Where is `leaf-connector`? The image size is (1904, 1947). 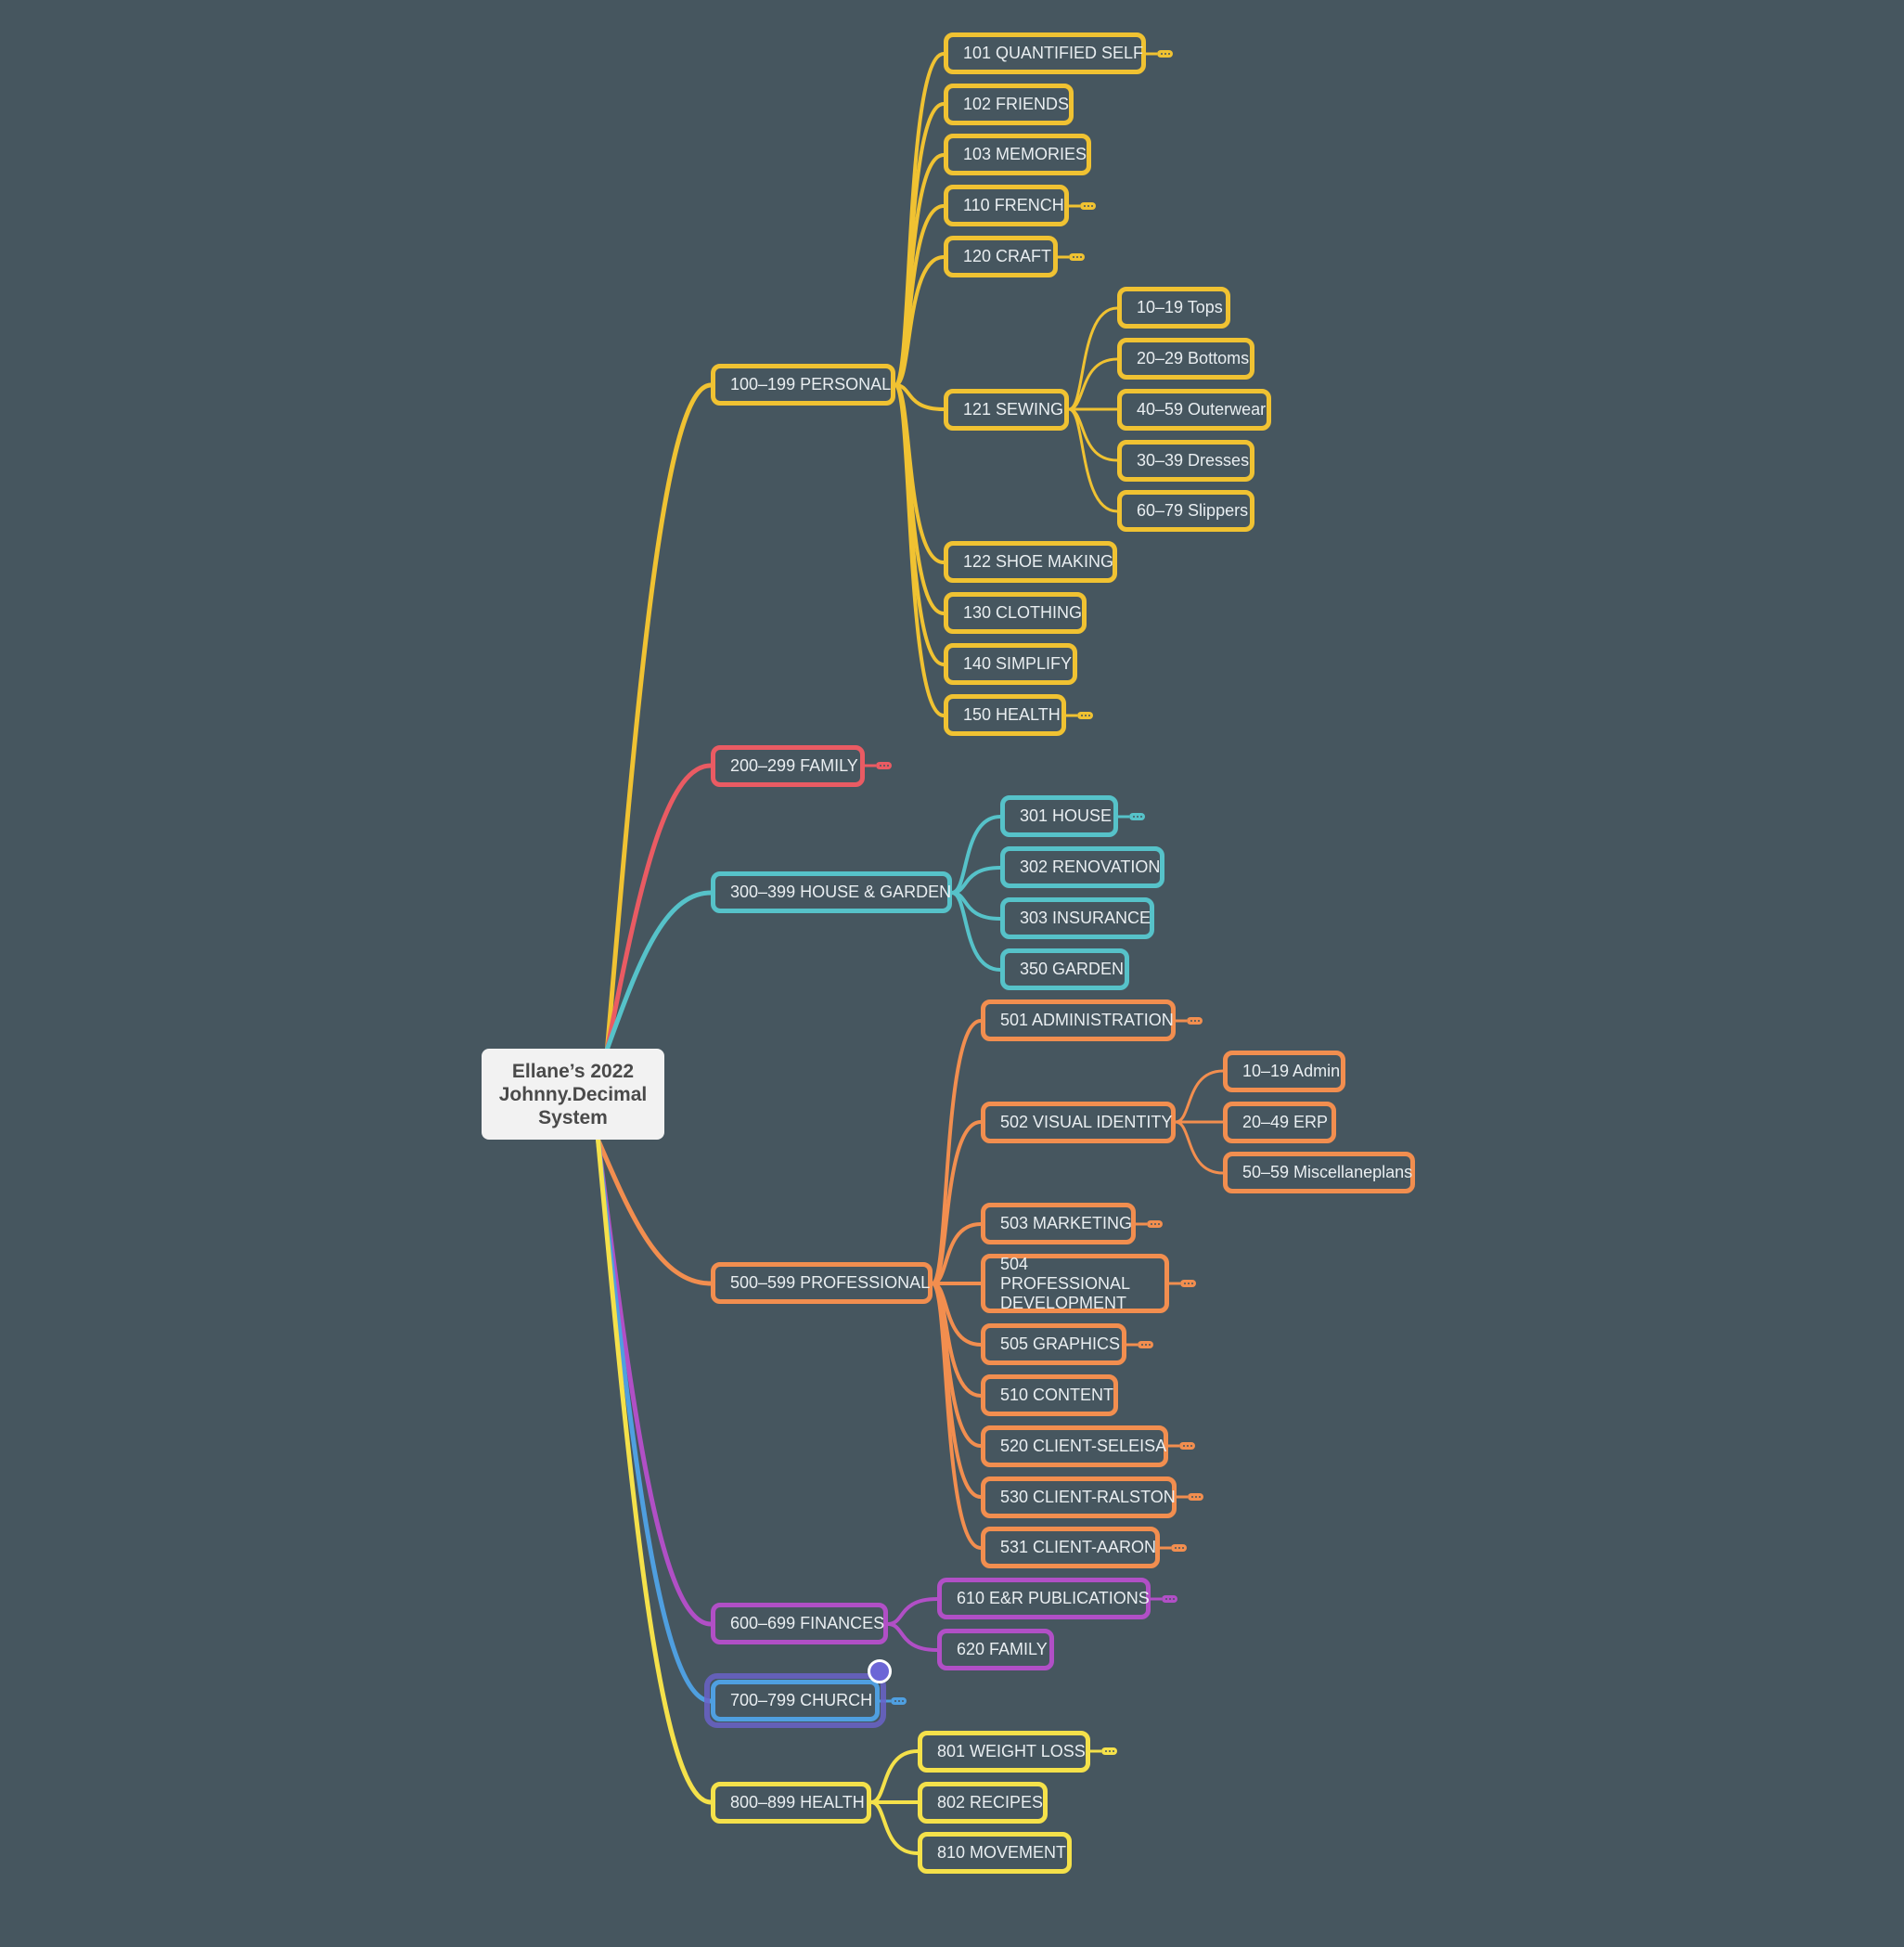 leaf-connector is located at coordinates (1093, 460).